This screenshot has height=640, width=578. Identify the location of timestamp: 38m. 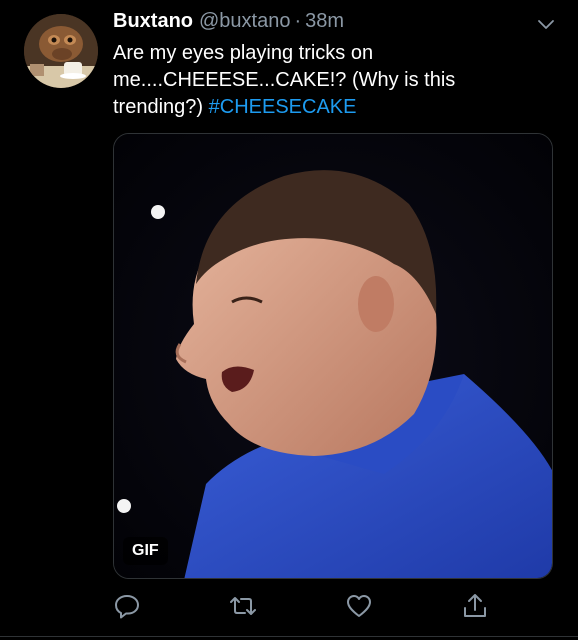
(324, 21).